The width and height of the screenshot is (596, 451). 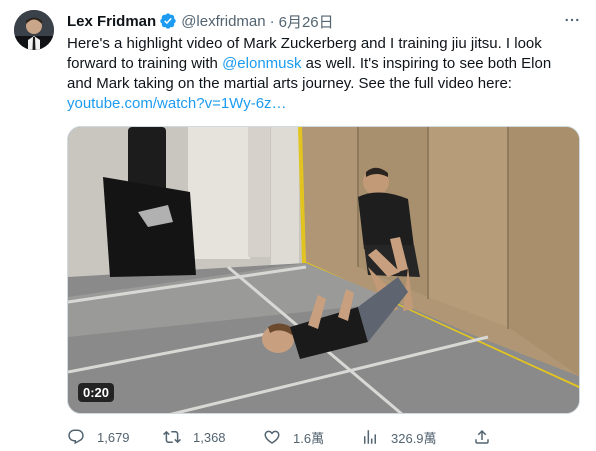 I want to click on action-bar: 1,679 1,368 1.6萬 326.9萬, so click(x=282, y=437).